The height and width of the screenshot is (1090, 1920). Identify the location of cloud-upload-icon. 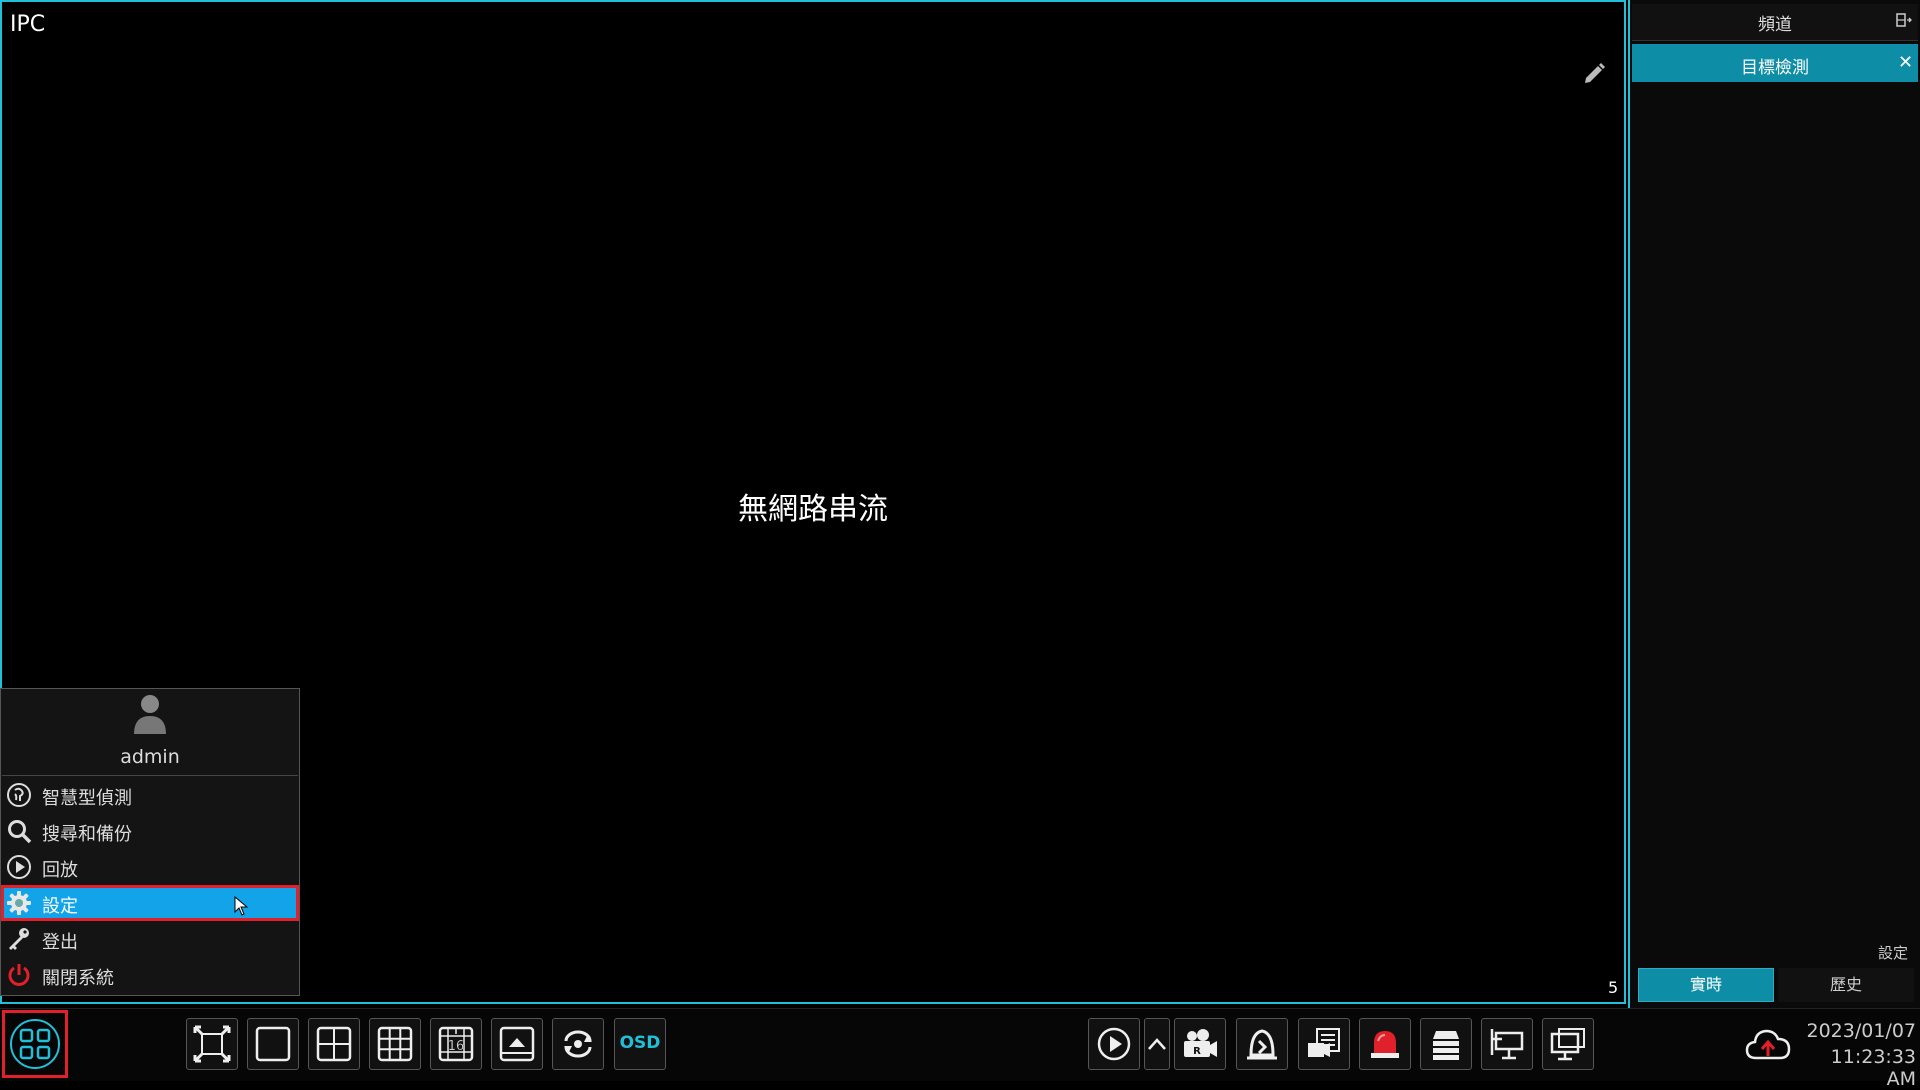
(1768, 1044).